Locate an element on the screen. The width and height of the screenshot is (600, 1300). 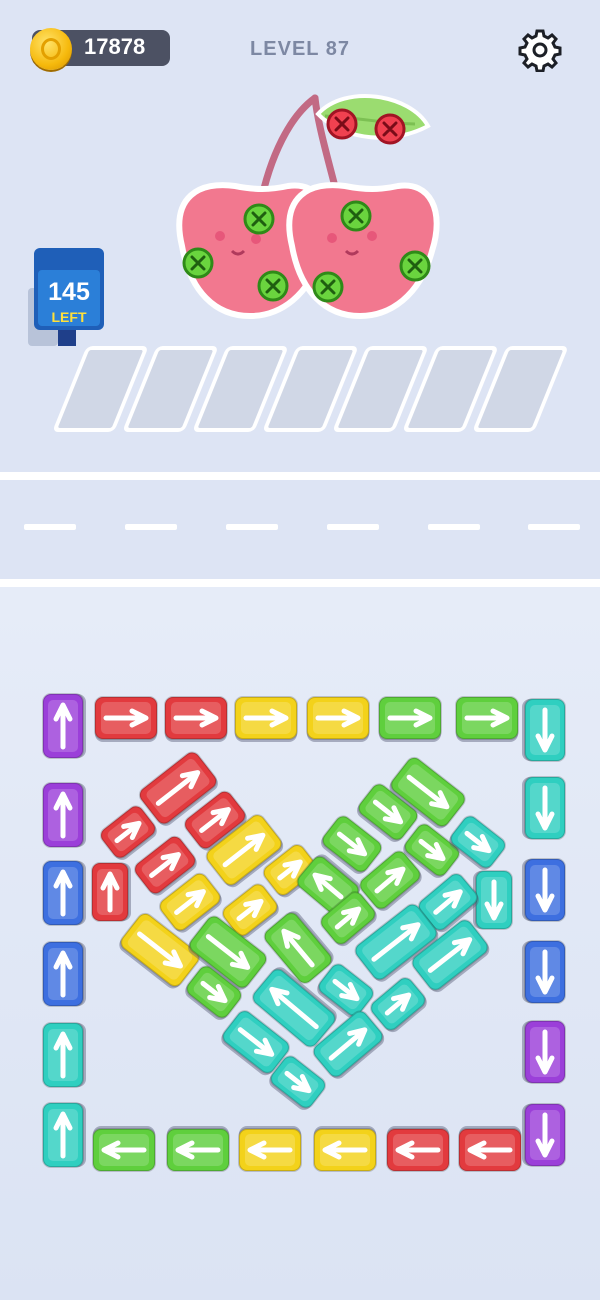
gear-icon is located at coordinates (540, 50).